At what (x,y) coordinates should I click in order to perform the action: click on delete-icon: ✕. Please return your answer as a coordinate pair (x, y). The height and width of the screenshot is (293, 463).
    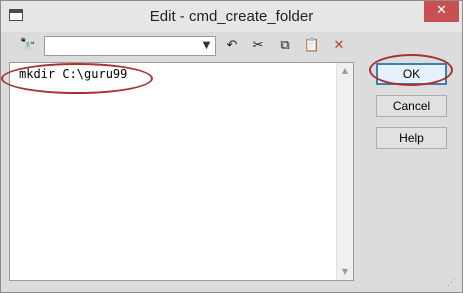
    Looking at the image, I should click on (339, 46).